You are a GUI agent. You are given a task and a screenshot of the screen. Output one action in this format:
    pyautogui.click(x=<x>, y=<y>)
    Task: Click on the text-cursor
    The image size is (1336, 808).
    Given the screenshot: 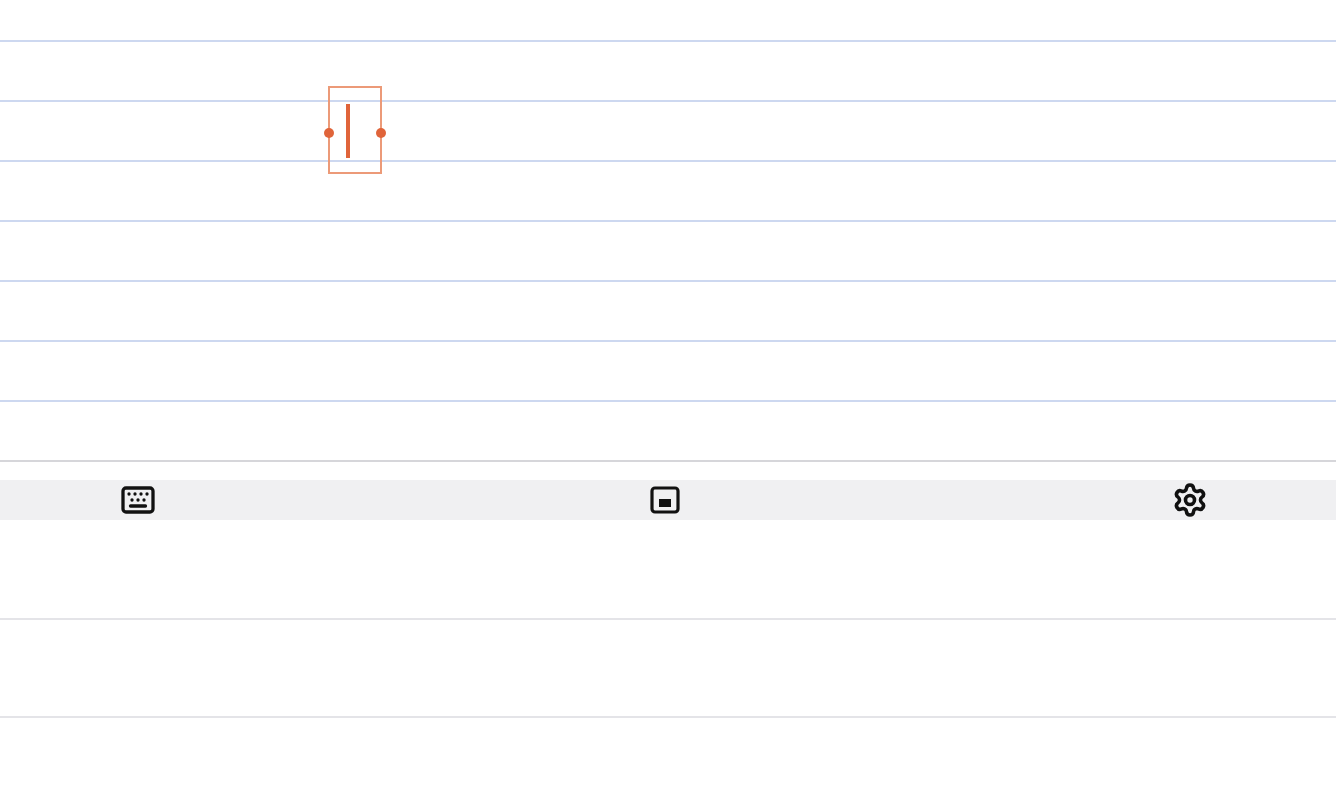 What is the action you would take?
    pyautogui.click(x=348, y=131)
    